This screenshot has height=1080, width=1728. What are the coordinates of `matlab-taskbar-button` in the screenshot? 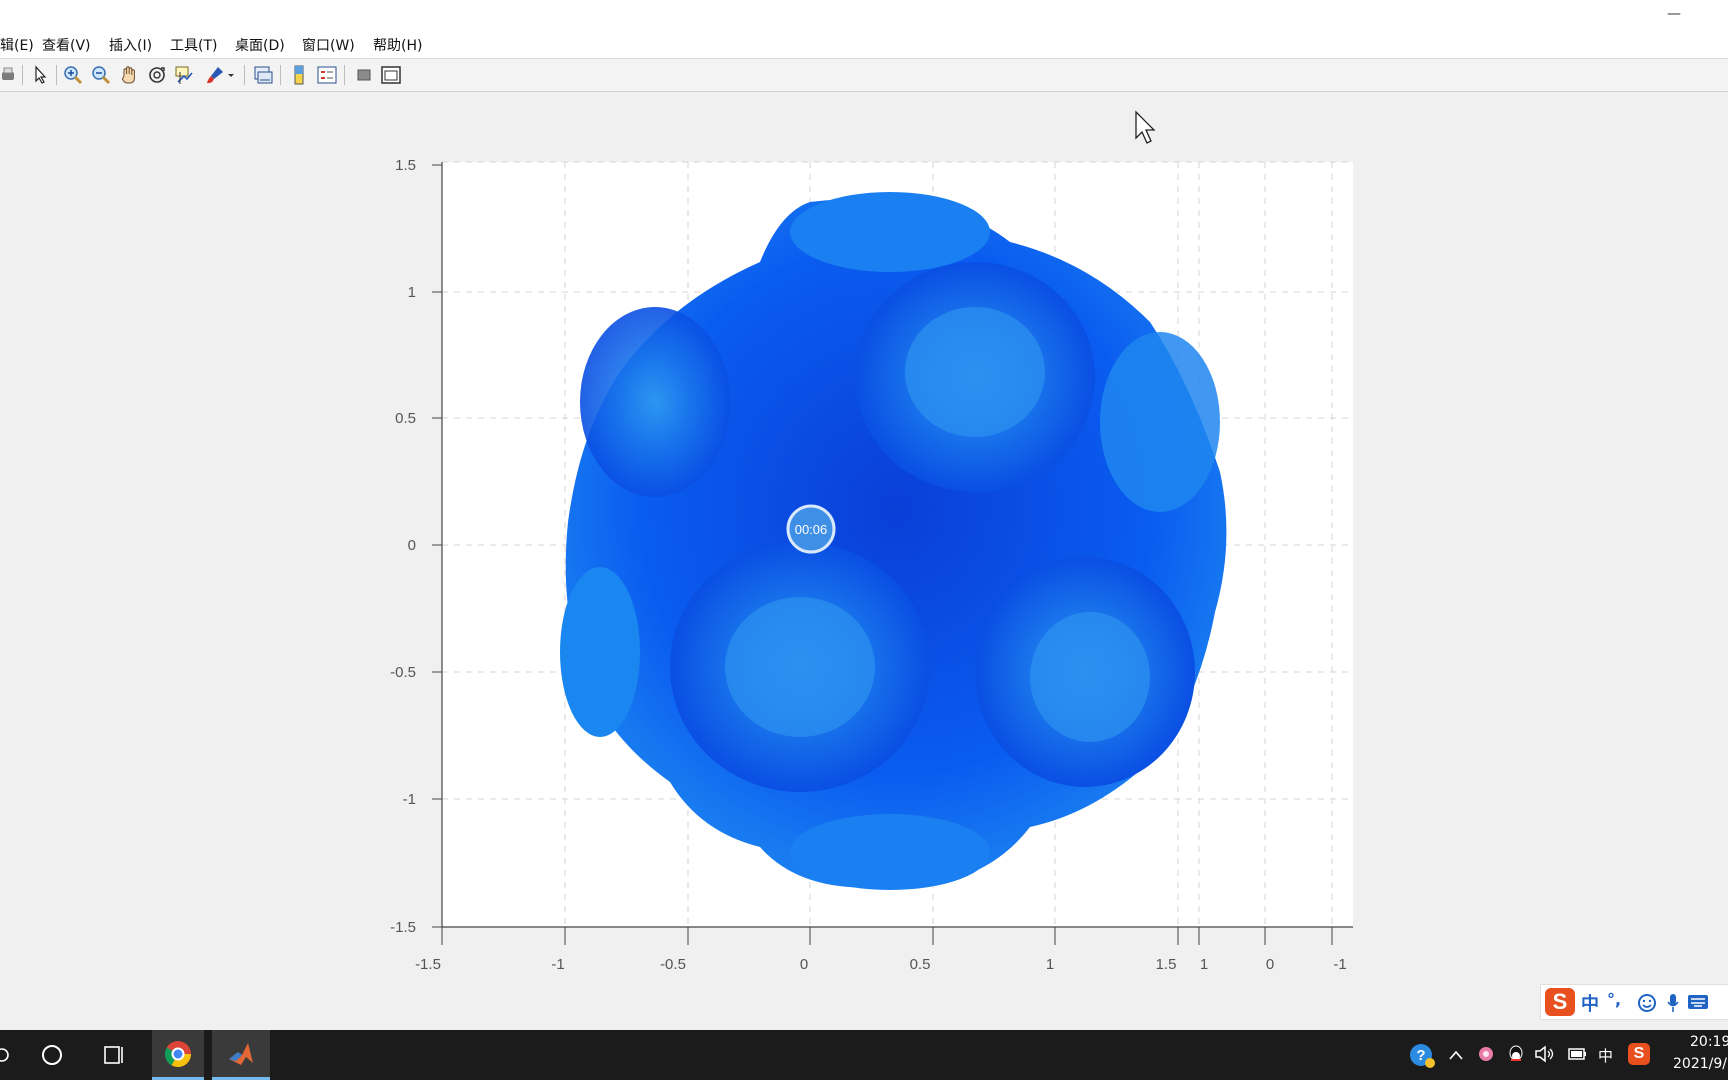 It's located at (241, 1055).